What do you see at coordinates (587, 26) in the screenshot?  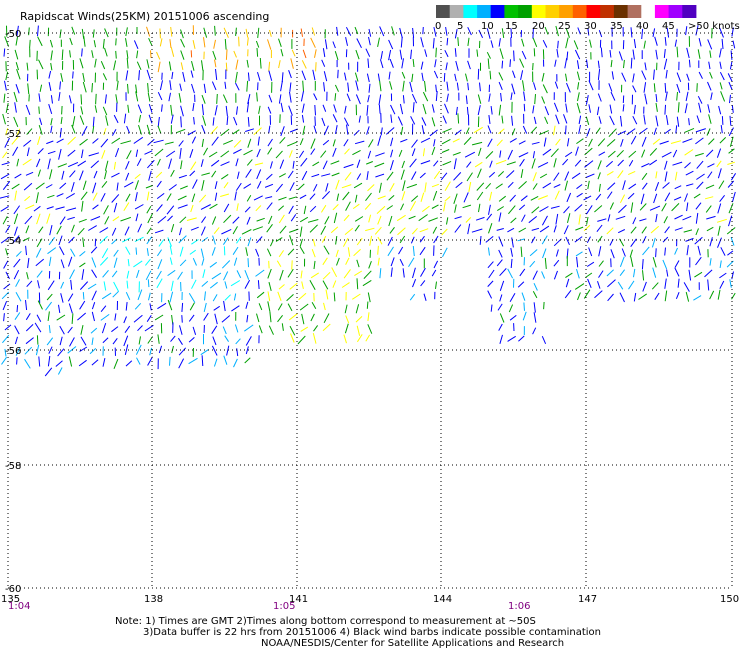 I see `legend-labels: 0 5 10 15 20 25 30 35 40 45 >50 knots` at bounding box center [587, 26].